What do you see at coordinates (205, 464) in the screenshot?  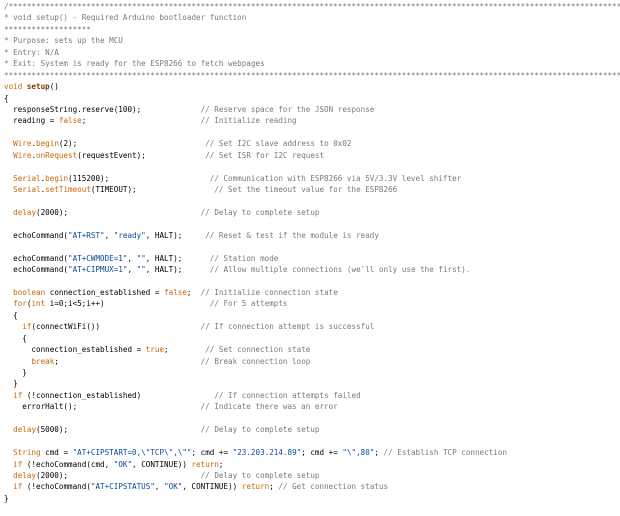 I see `code-keyword: return` at bounding box center [205, 464].